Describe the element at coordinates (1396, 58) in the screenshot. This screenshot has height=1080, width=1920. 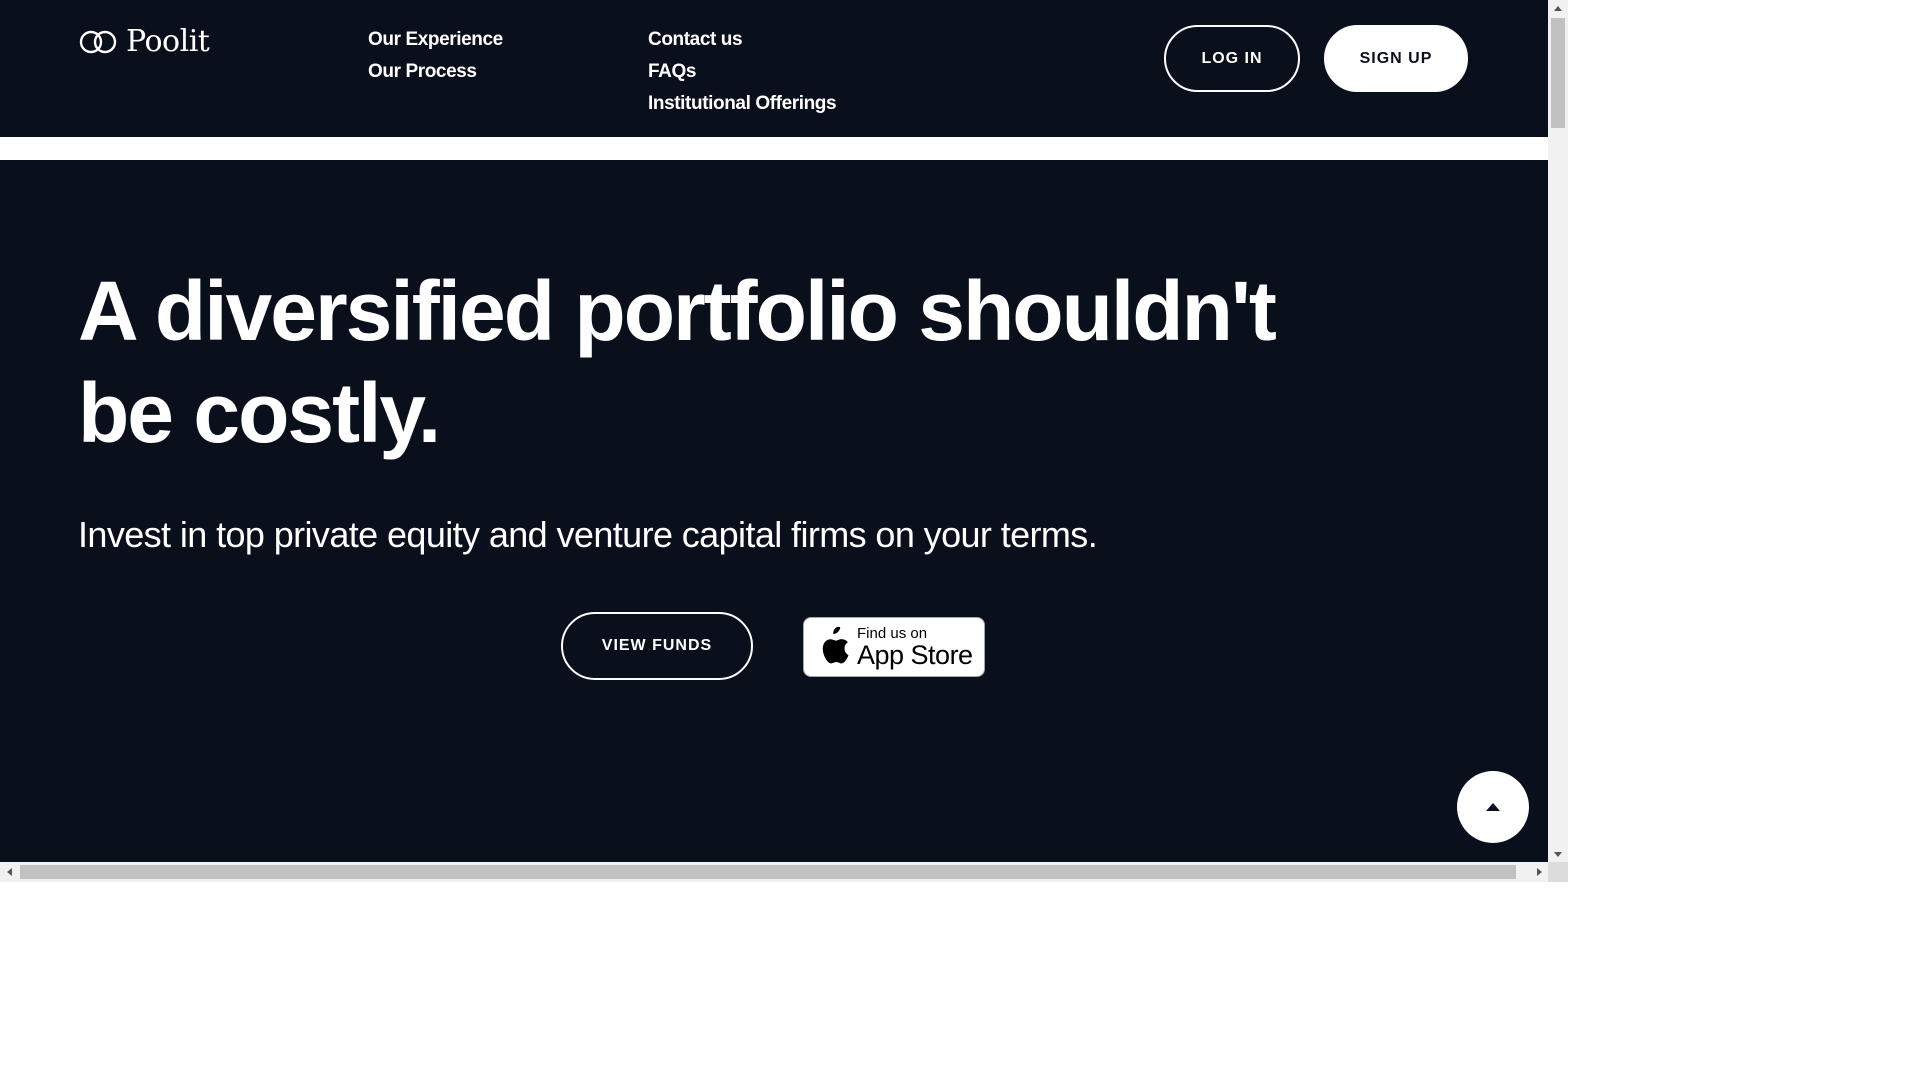
I see `signup-button: SIGN UP` at that location.